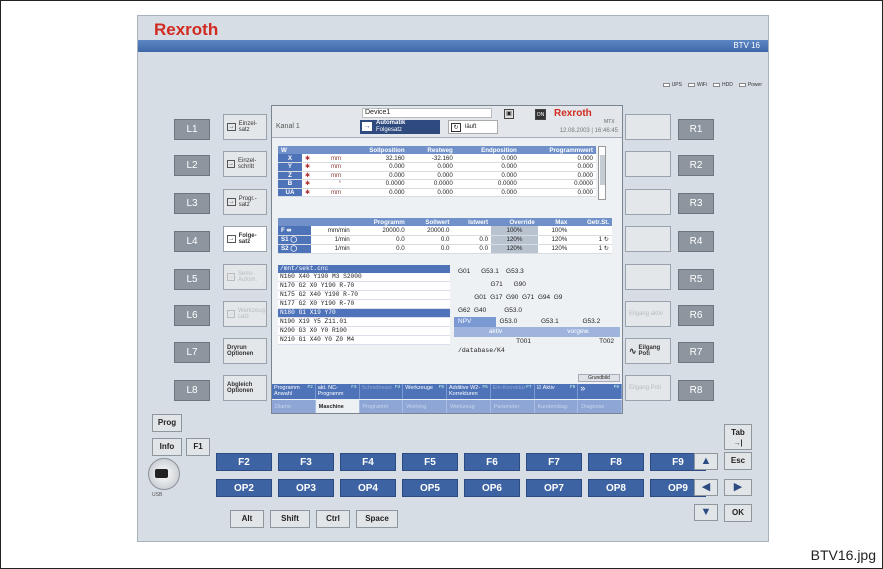  I want to click on space-key: Space, so click(377, 519).